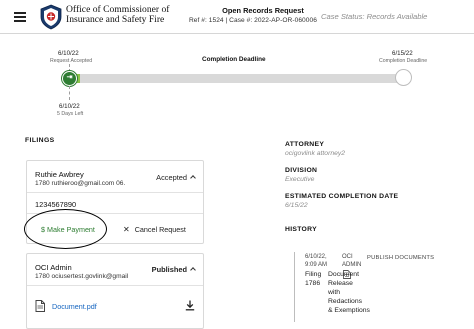 This screenshot has width=474, height=329. I want to click on history-filing-number: 1786, so click(313, 283).